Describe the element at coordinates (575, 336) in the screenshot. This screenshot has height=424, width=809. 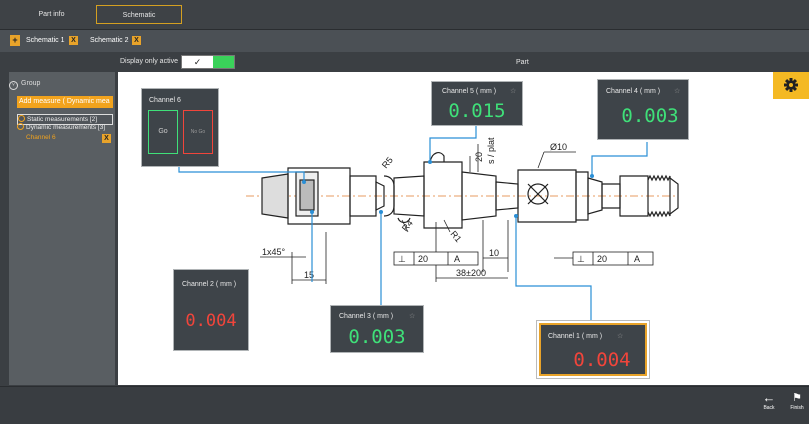
I see `card-title: Channel 1 ( mm )` at that location.